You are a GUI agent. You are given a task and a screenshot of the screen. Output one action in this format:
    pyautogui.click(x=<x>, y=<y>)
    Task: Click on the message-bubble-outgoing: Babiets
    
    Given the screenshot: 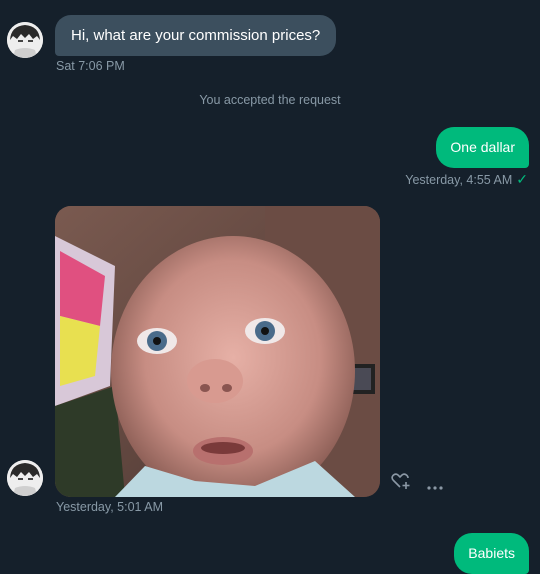 What is the action you would take?
    pyautogui.click(x=491, y=553)
    